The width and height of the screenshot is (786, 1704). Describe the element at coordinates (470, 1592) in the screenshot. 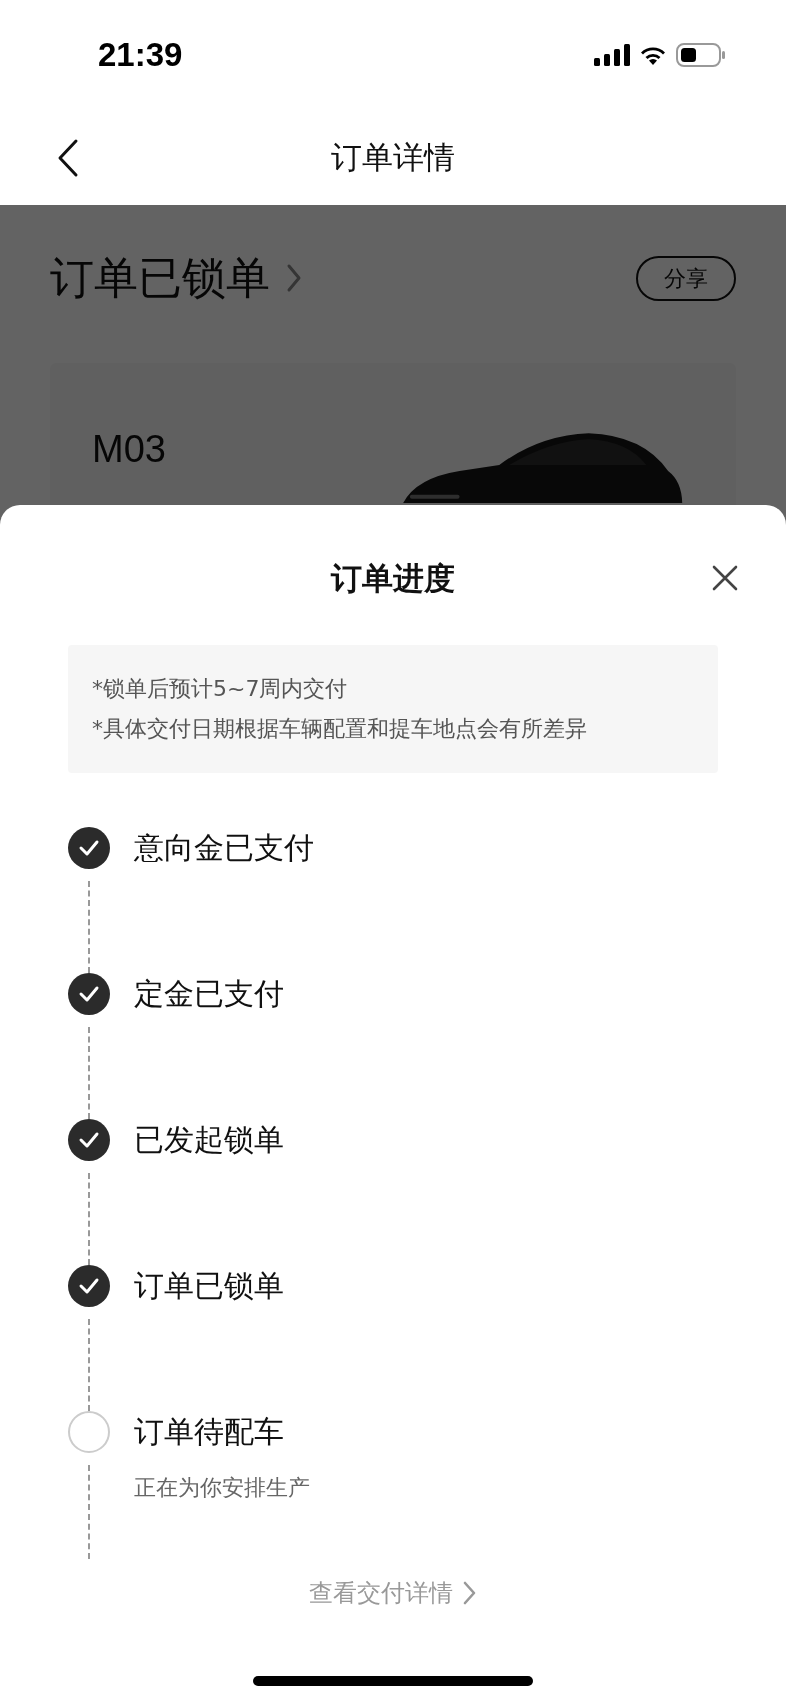

I see `chevron-right-icon` at that location.